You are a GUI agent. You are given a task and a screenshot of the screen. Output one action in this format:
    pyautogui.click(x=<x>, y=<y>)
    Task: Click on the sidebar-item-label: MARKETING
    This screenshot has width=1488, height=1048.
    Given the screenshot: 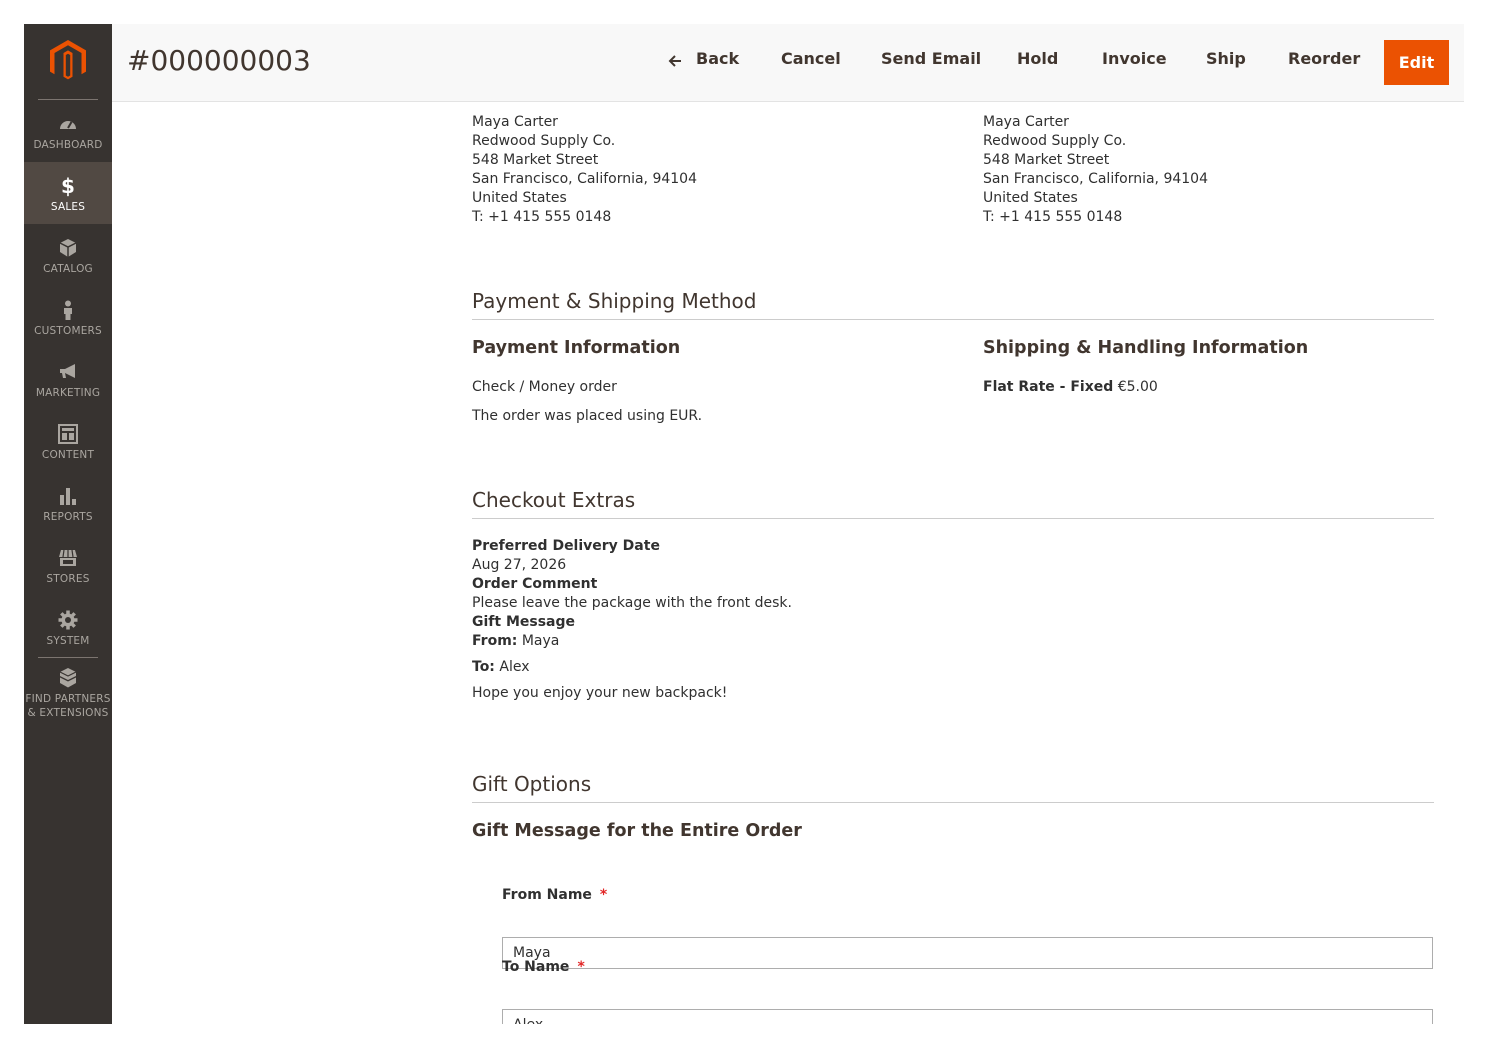 What is the action you would take?
    pyautogui.click(x=68, y=393)
    